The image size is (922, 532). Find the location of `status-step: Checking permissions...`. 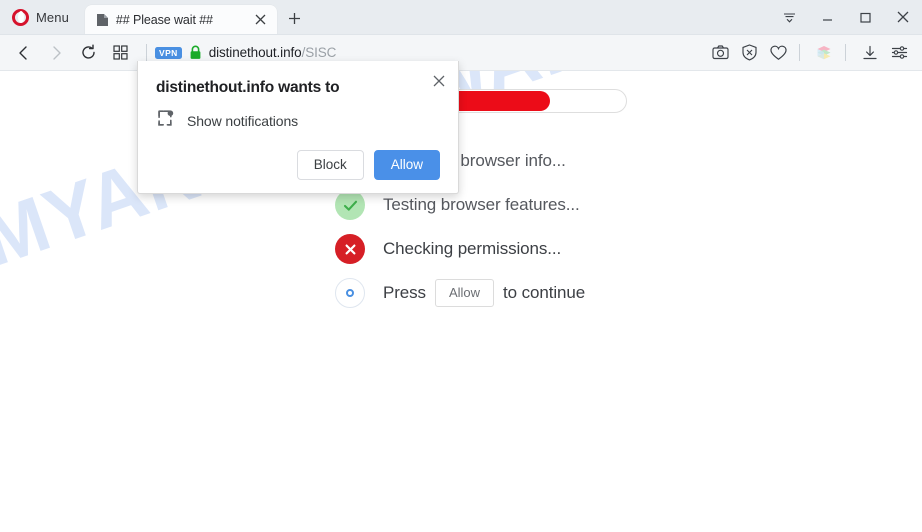

status-step: Checking permissions... is located at coordinates (628, 249).